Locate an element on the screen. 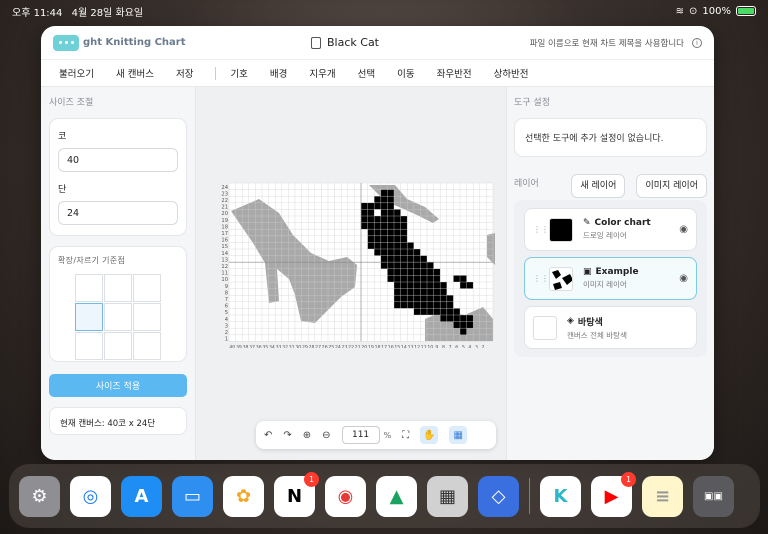 The image size is (768, 534). anchor-middle-left is located at coordinates (89, 317).